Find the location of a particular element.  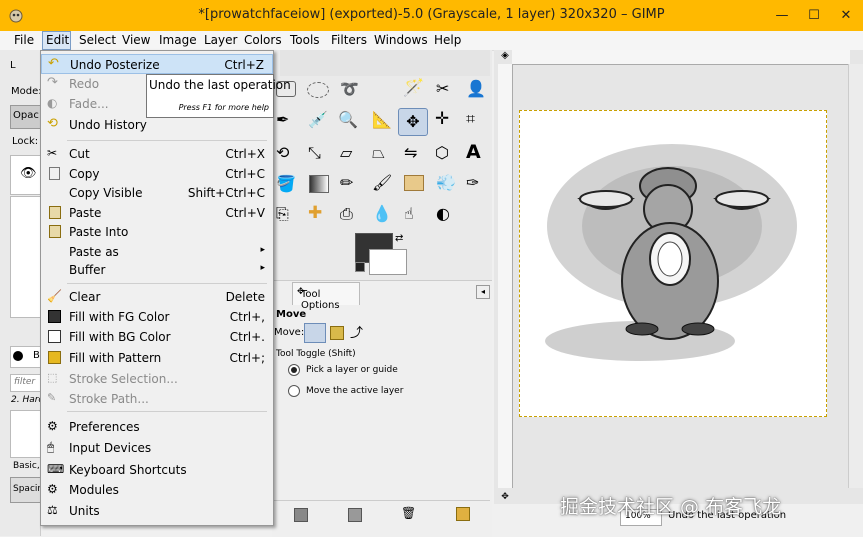

menu-item-fill-pattern: Fill with Pattern Ctrl+; is located at coordinates (157, 358).